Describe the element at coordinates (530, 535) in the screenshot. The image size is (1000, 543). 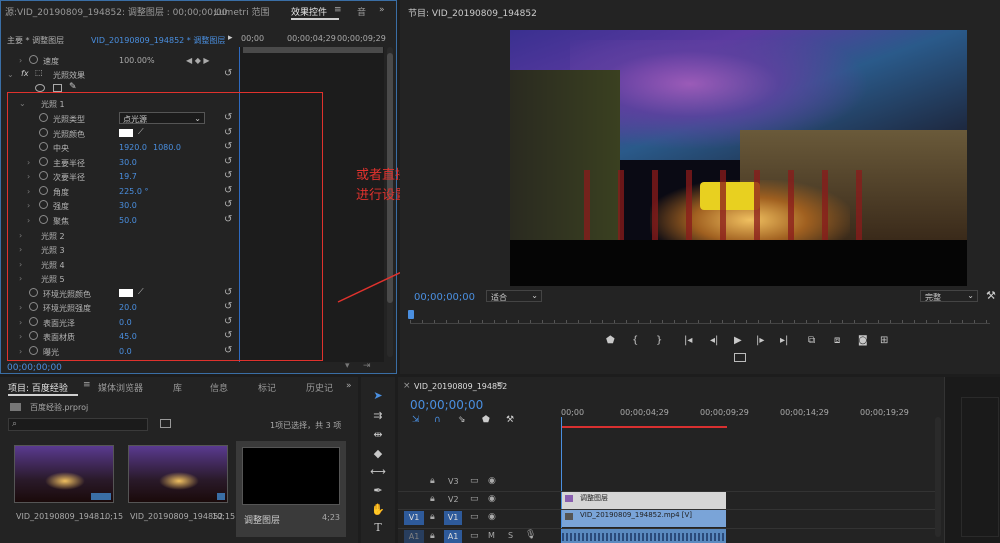
I see `microphone-icon: 🎙︎` at that location.